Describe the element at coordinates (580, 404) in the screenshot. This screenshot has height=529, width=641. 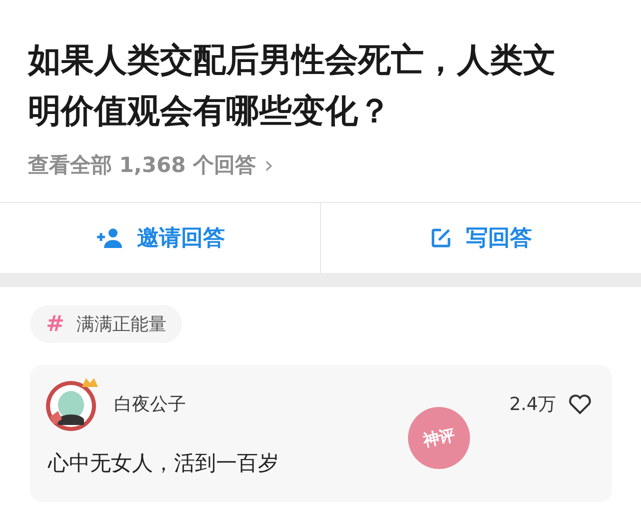
I see `heart-icon` at that location.